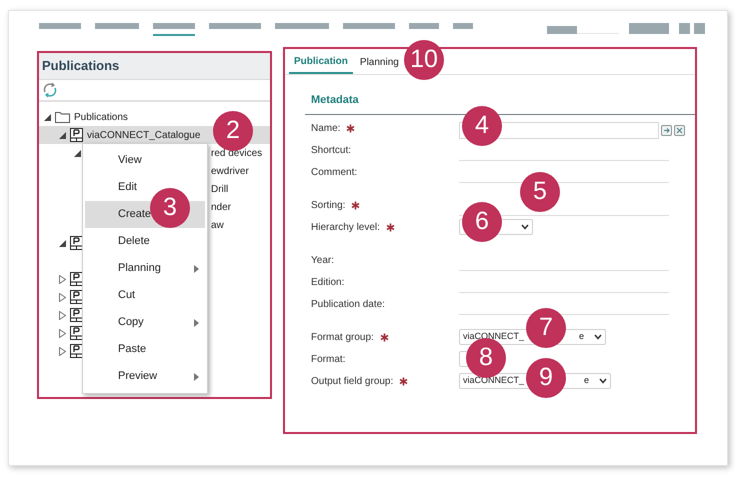  I want to click on tree-label: Publications, so click(101, 117).